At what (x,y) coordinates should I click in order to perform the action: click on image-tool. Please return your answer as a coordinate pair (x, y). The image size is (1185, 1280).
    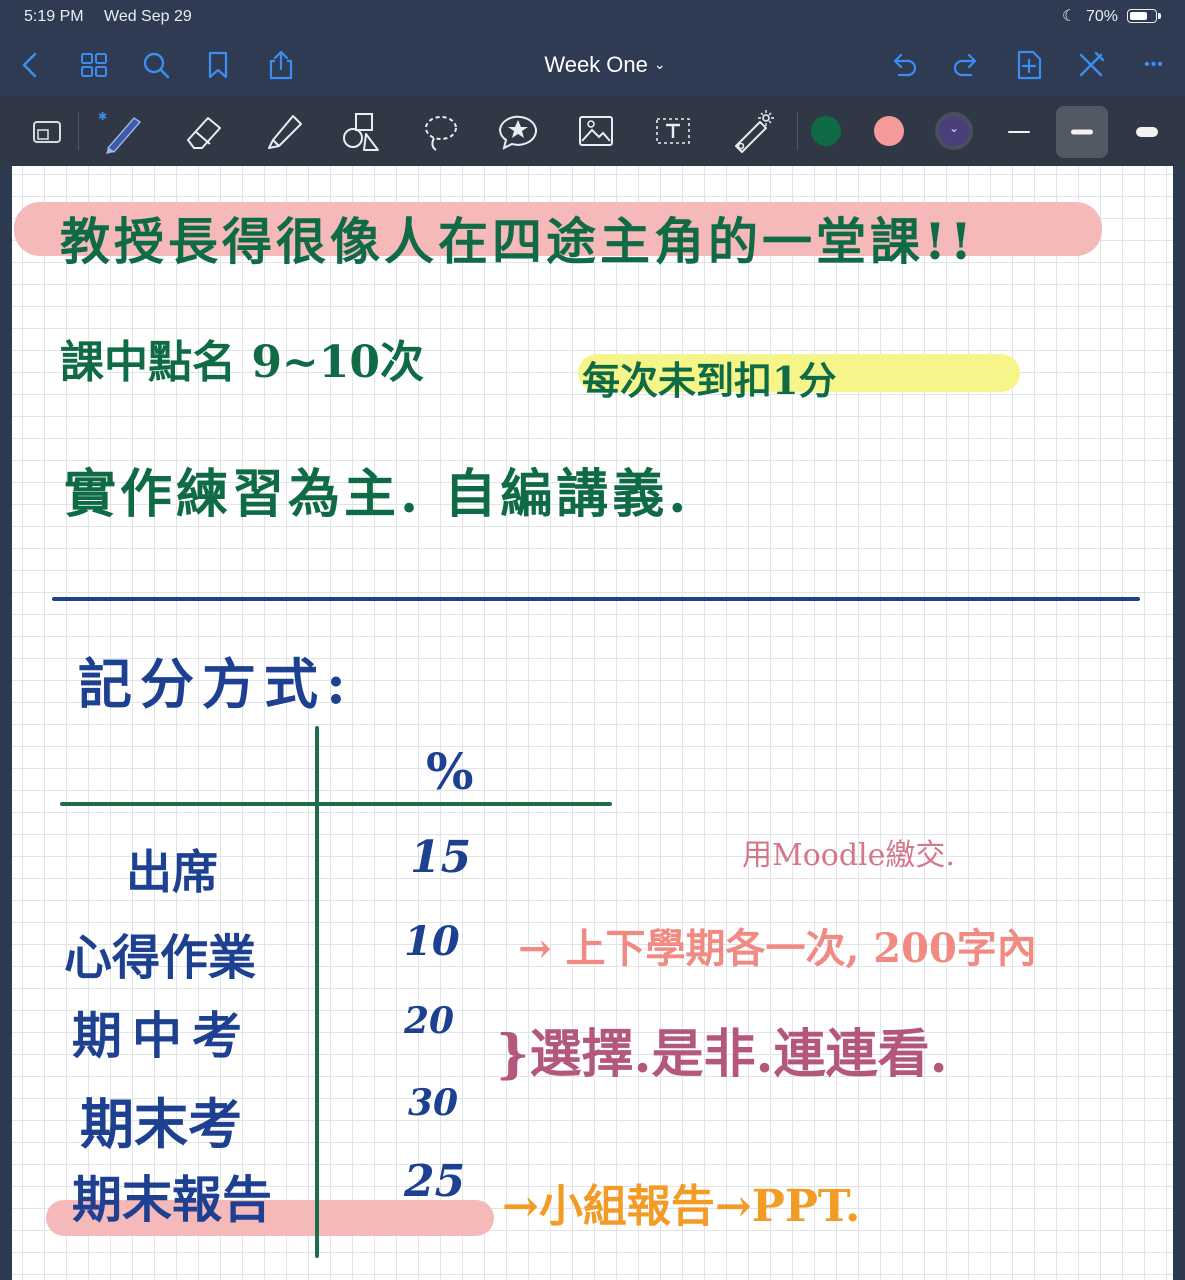
    Looking at the image, I should click on (596, 131).